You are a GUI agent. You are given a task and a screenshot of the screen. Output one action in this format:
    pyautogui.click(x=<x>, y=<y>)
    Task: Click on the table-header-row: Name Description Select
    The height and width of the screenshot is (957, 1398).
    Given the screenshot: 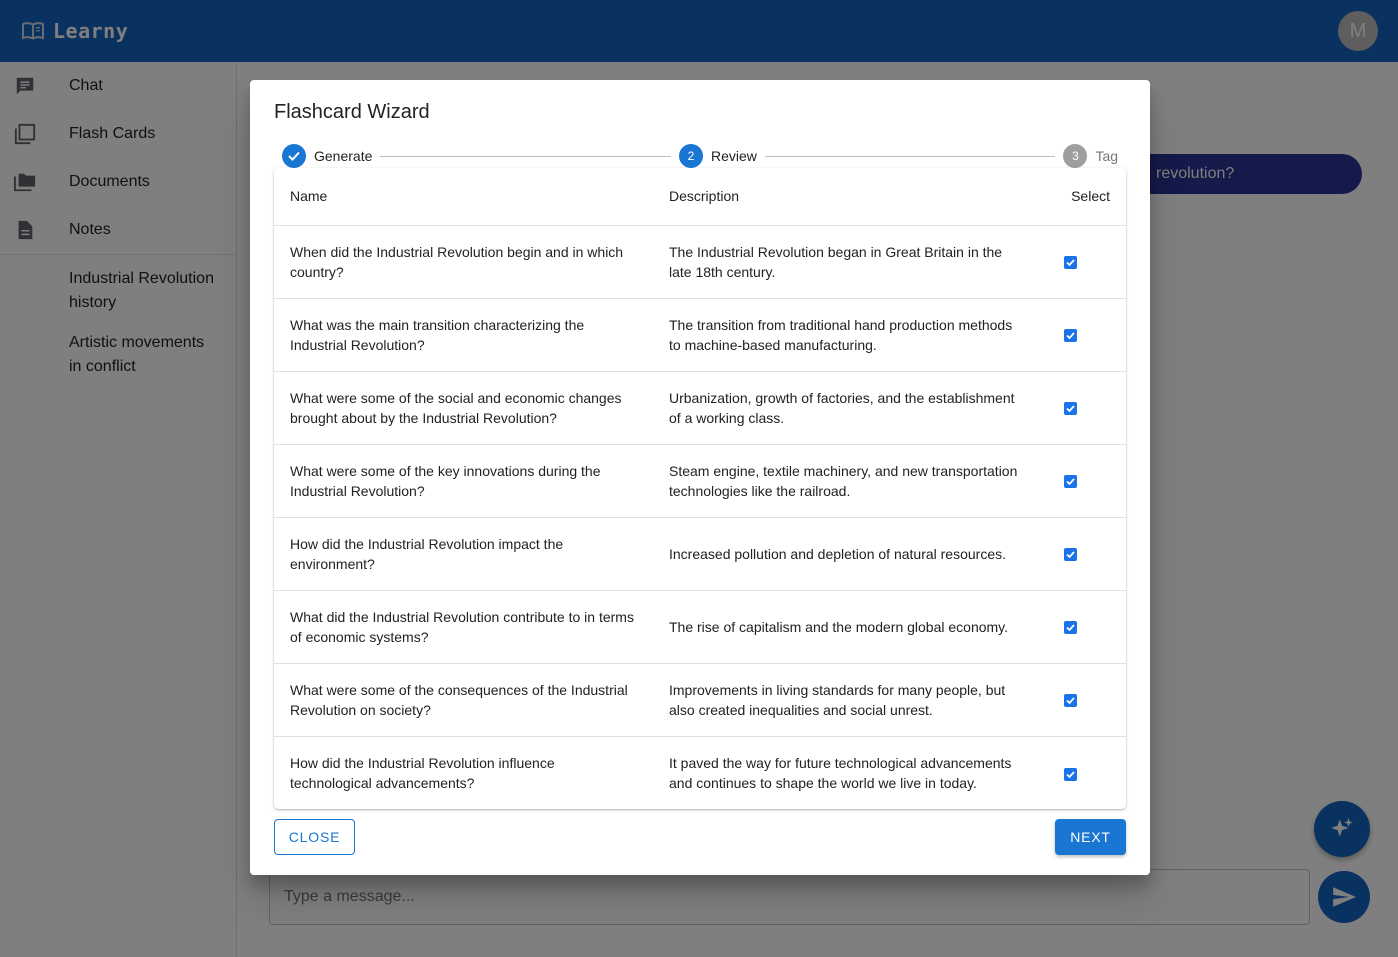 What is the action you would take?
    pyautogui.click(x=700, y=197)
    